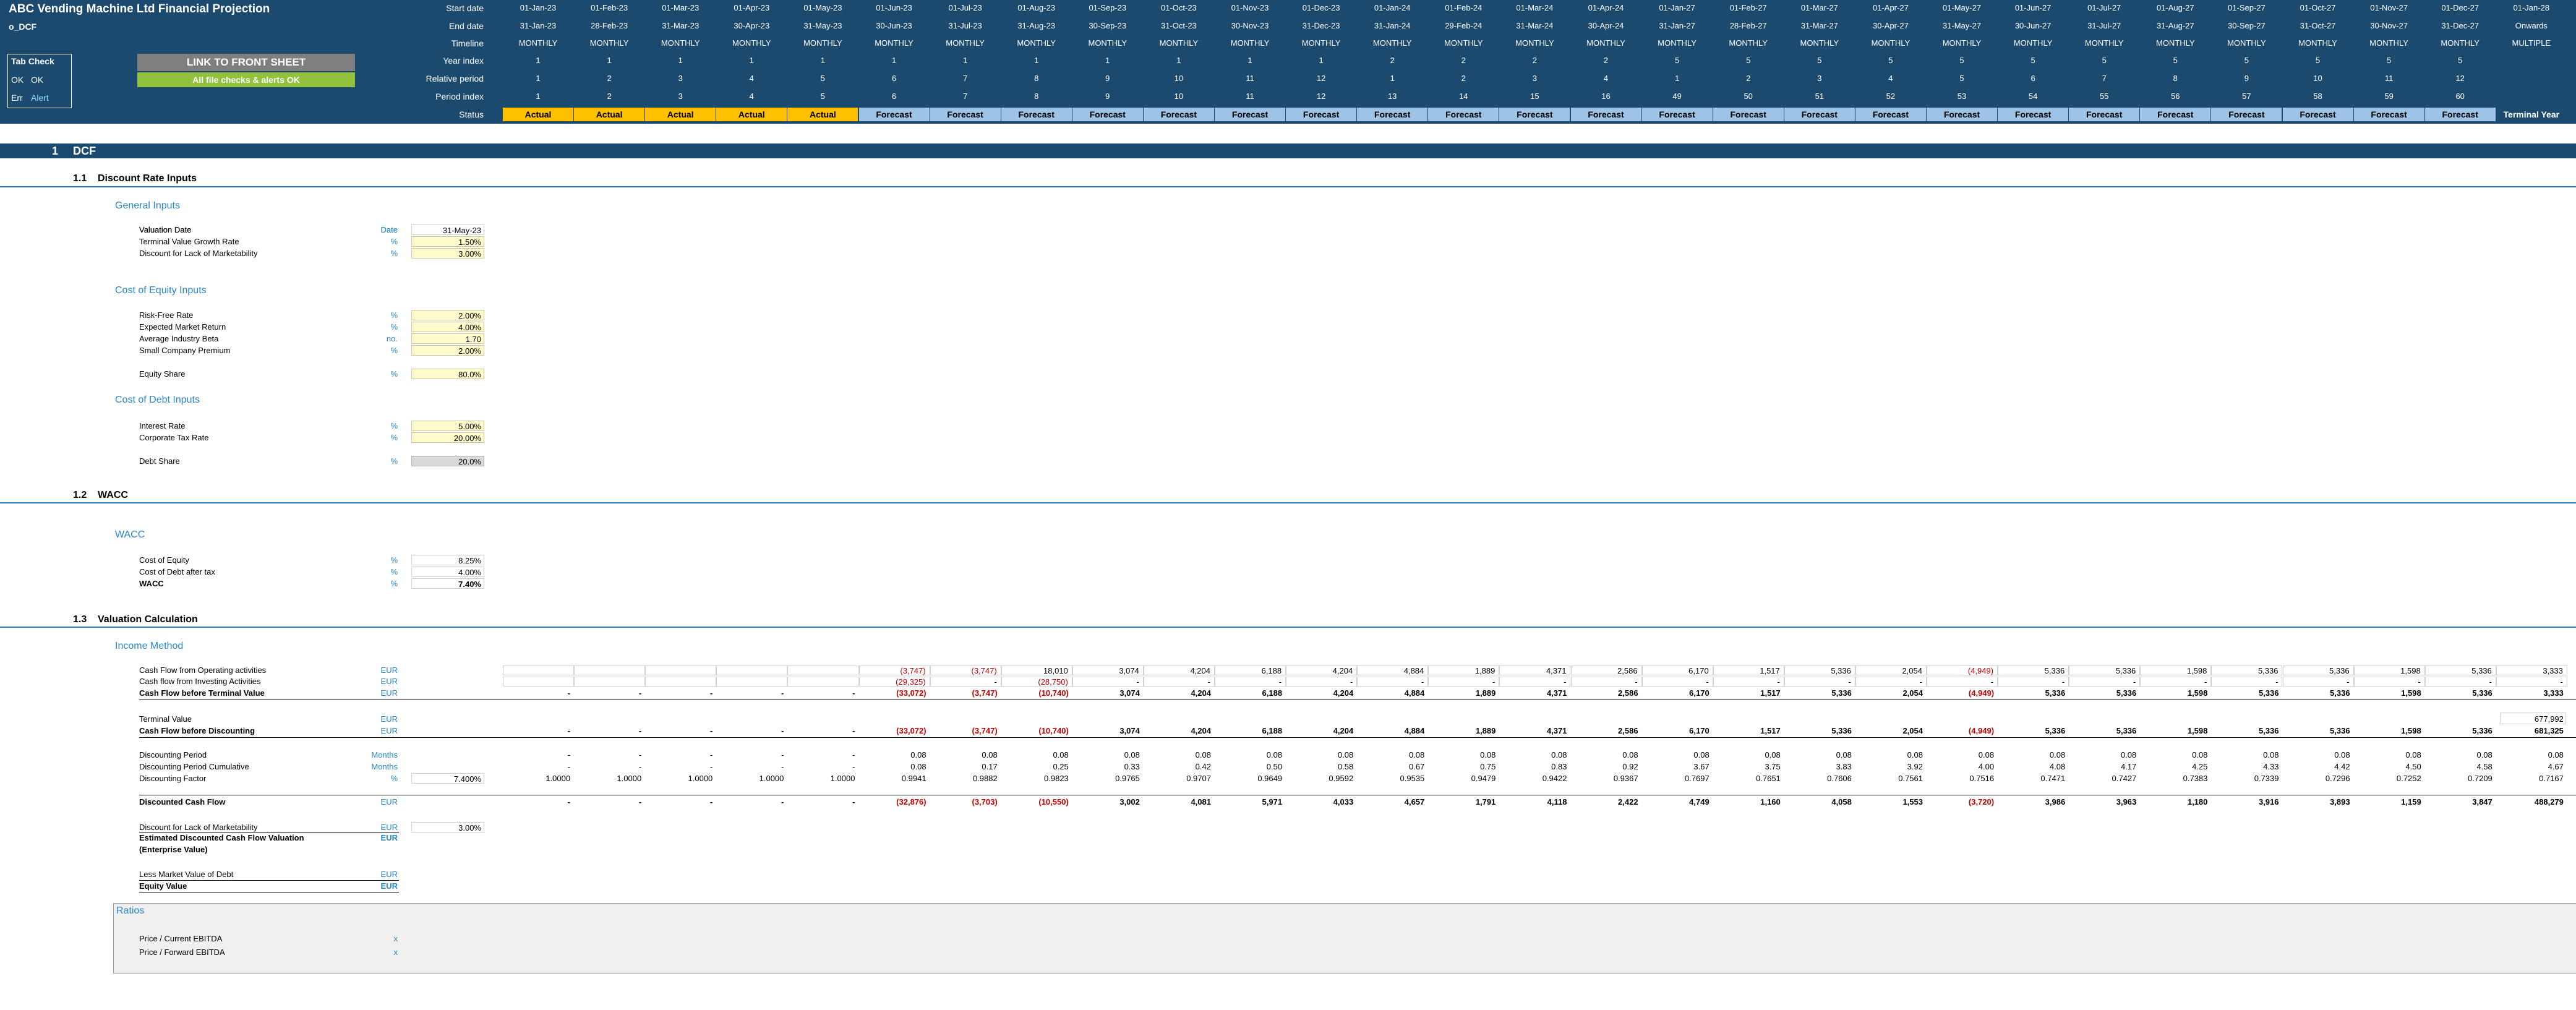  I want to click on timeline-relative-period-cell: 8, so click(1036, 79).